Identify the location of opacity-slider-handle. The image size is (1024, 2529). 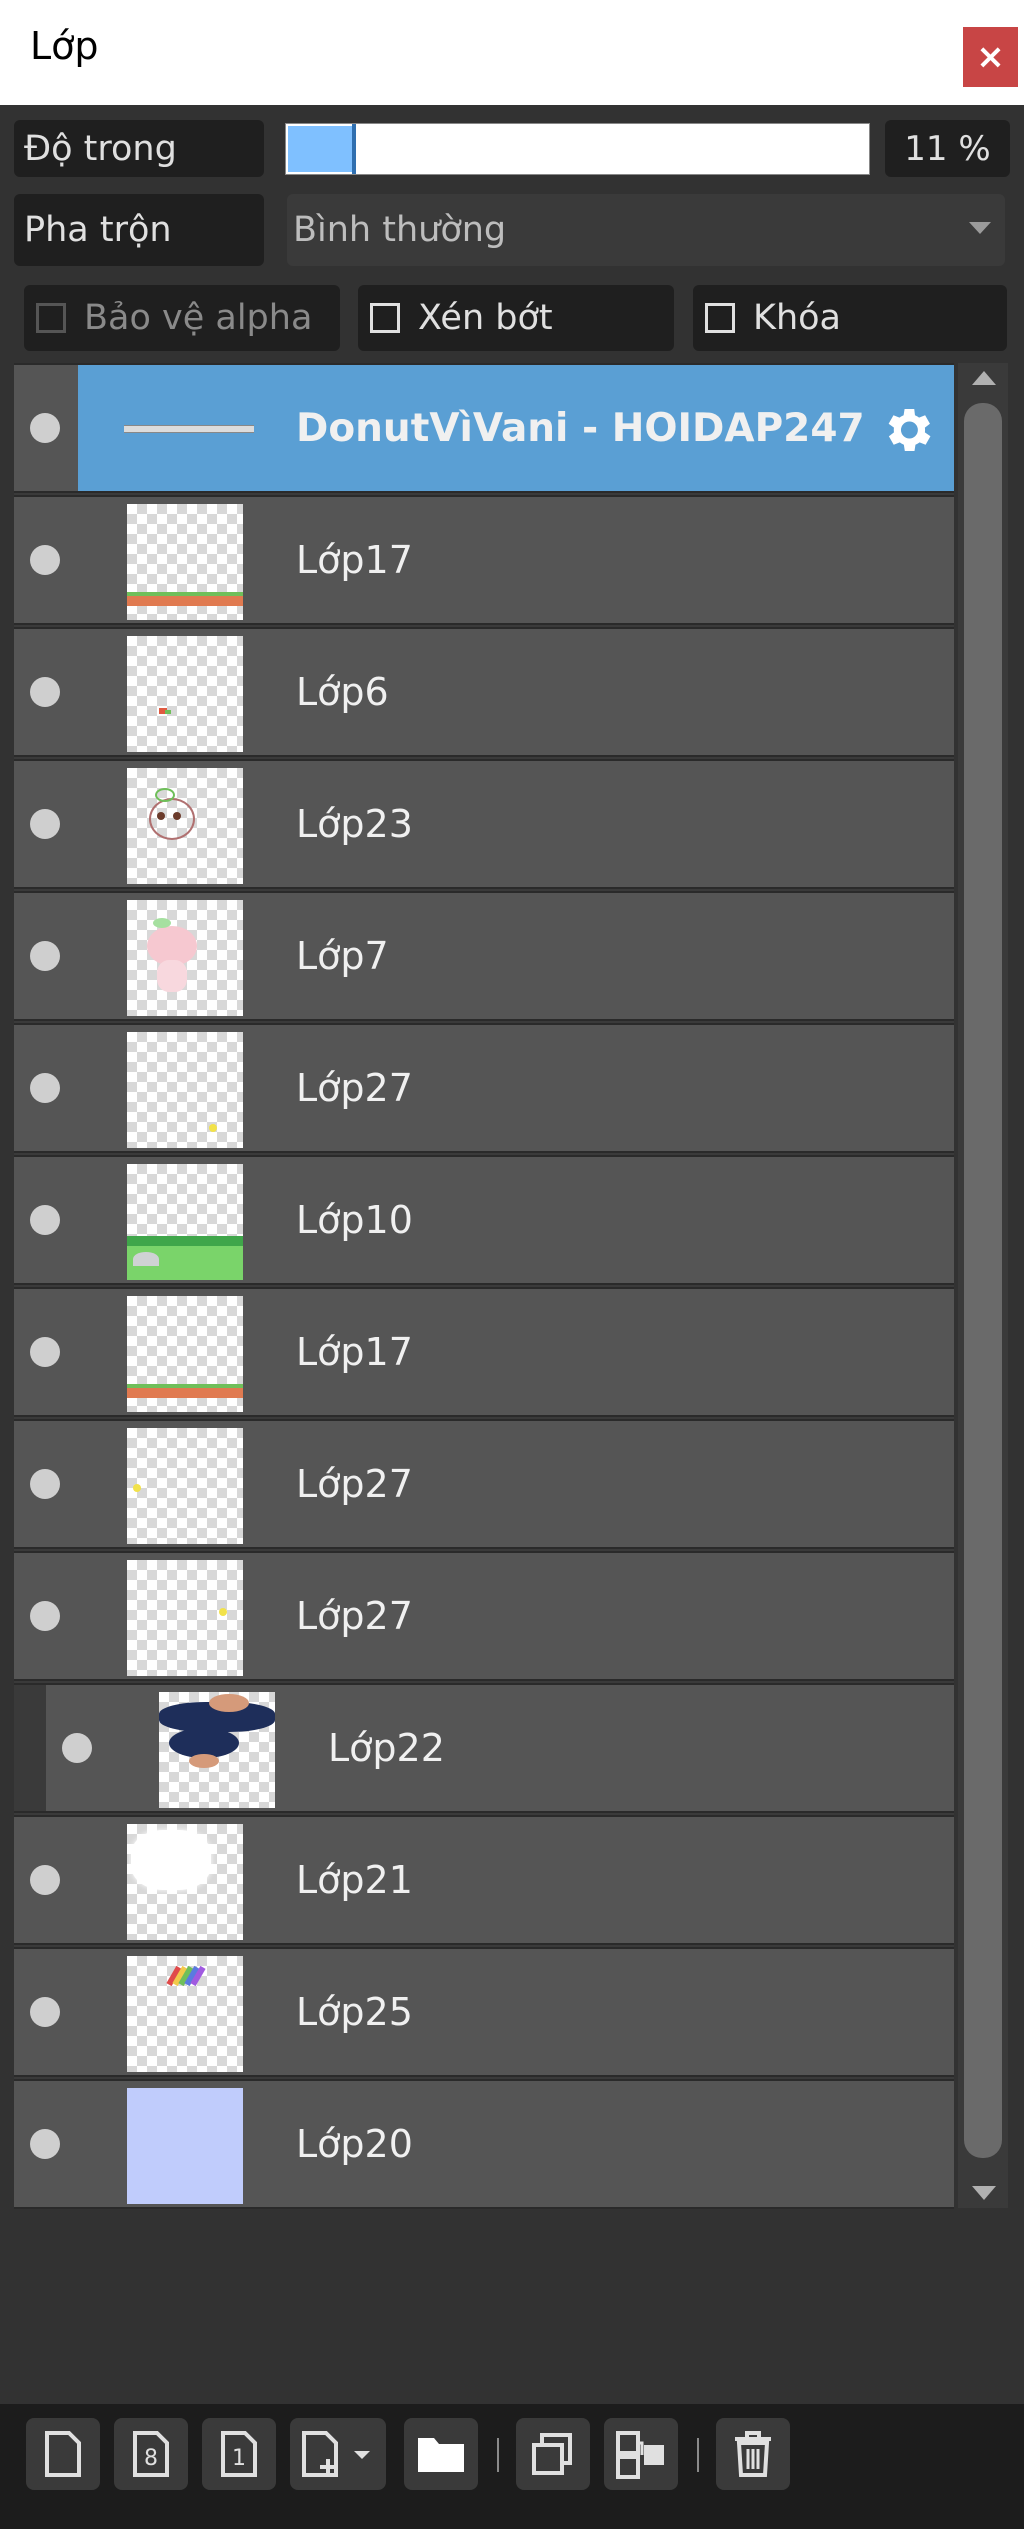
(354, 149).